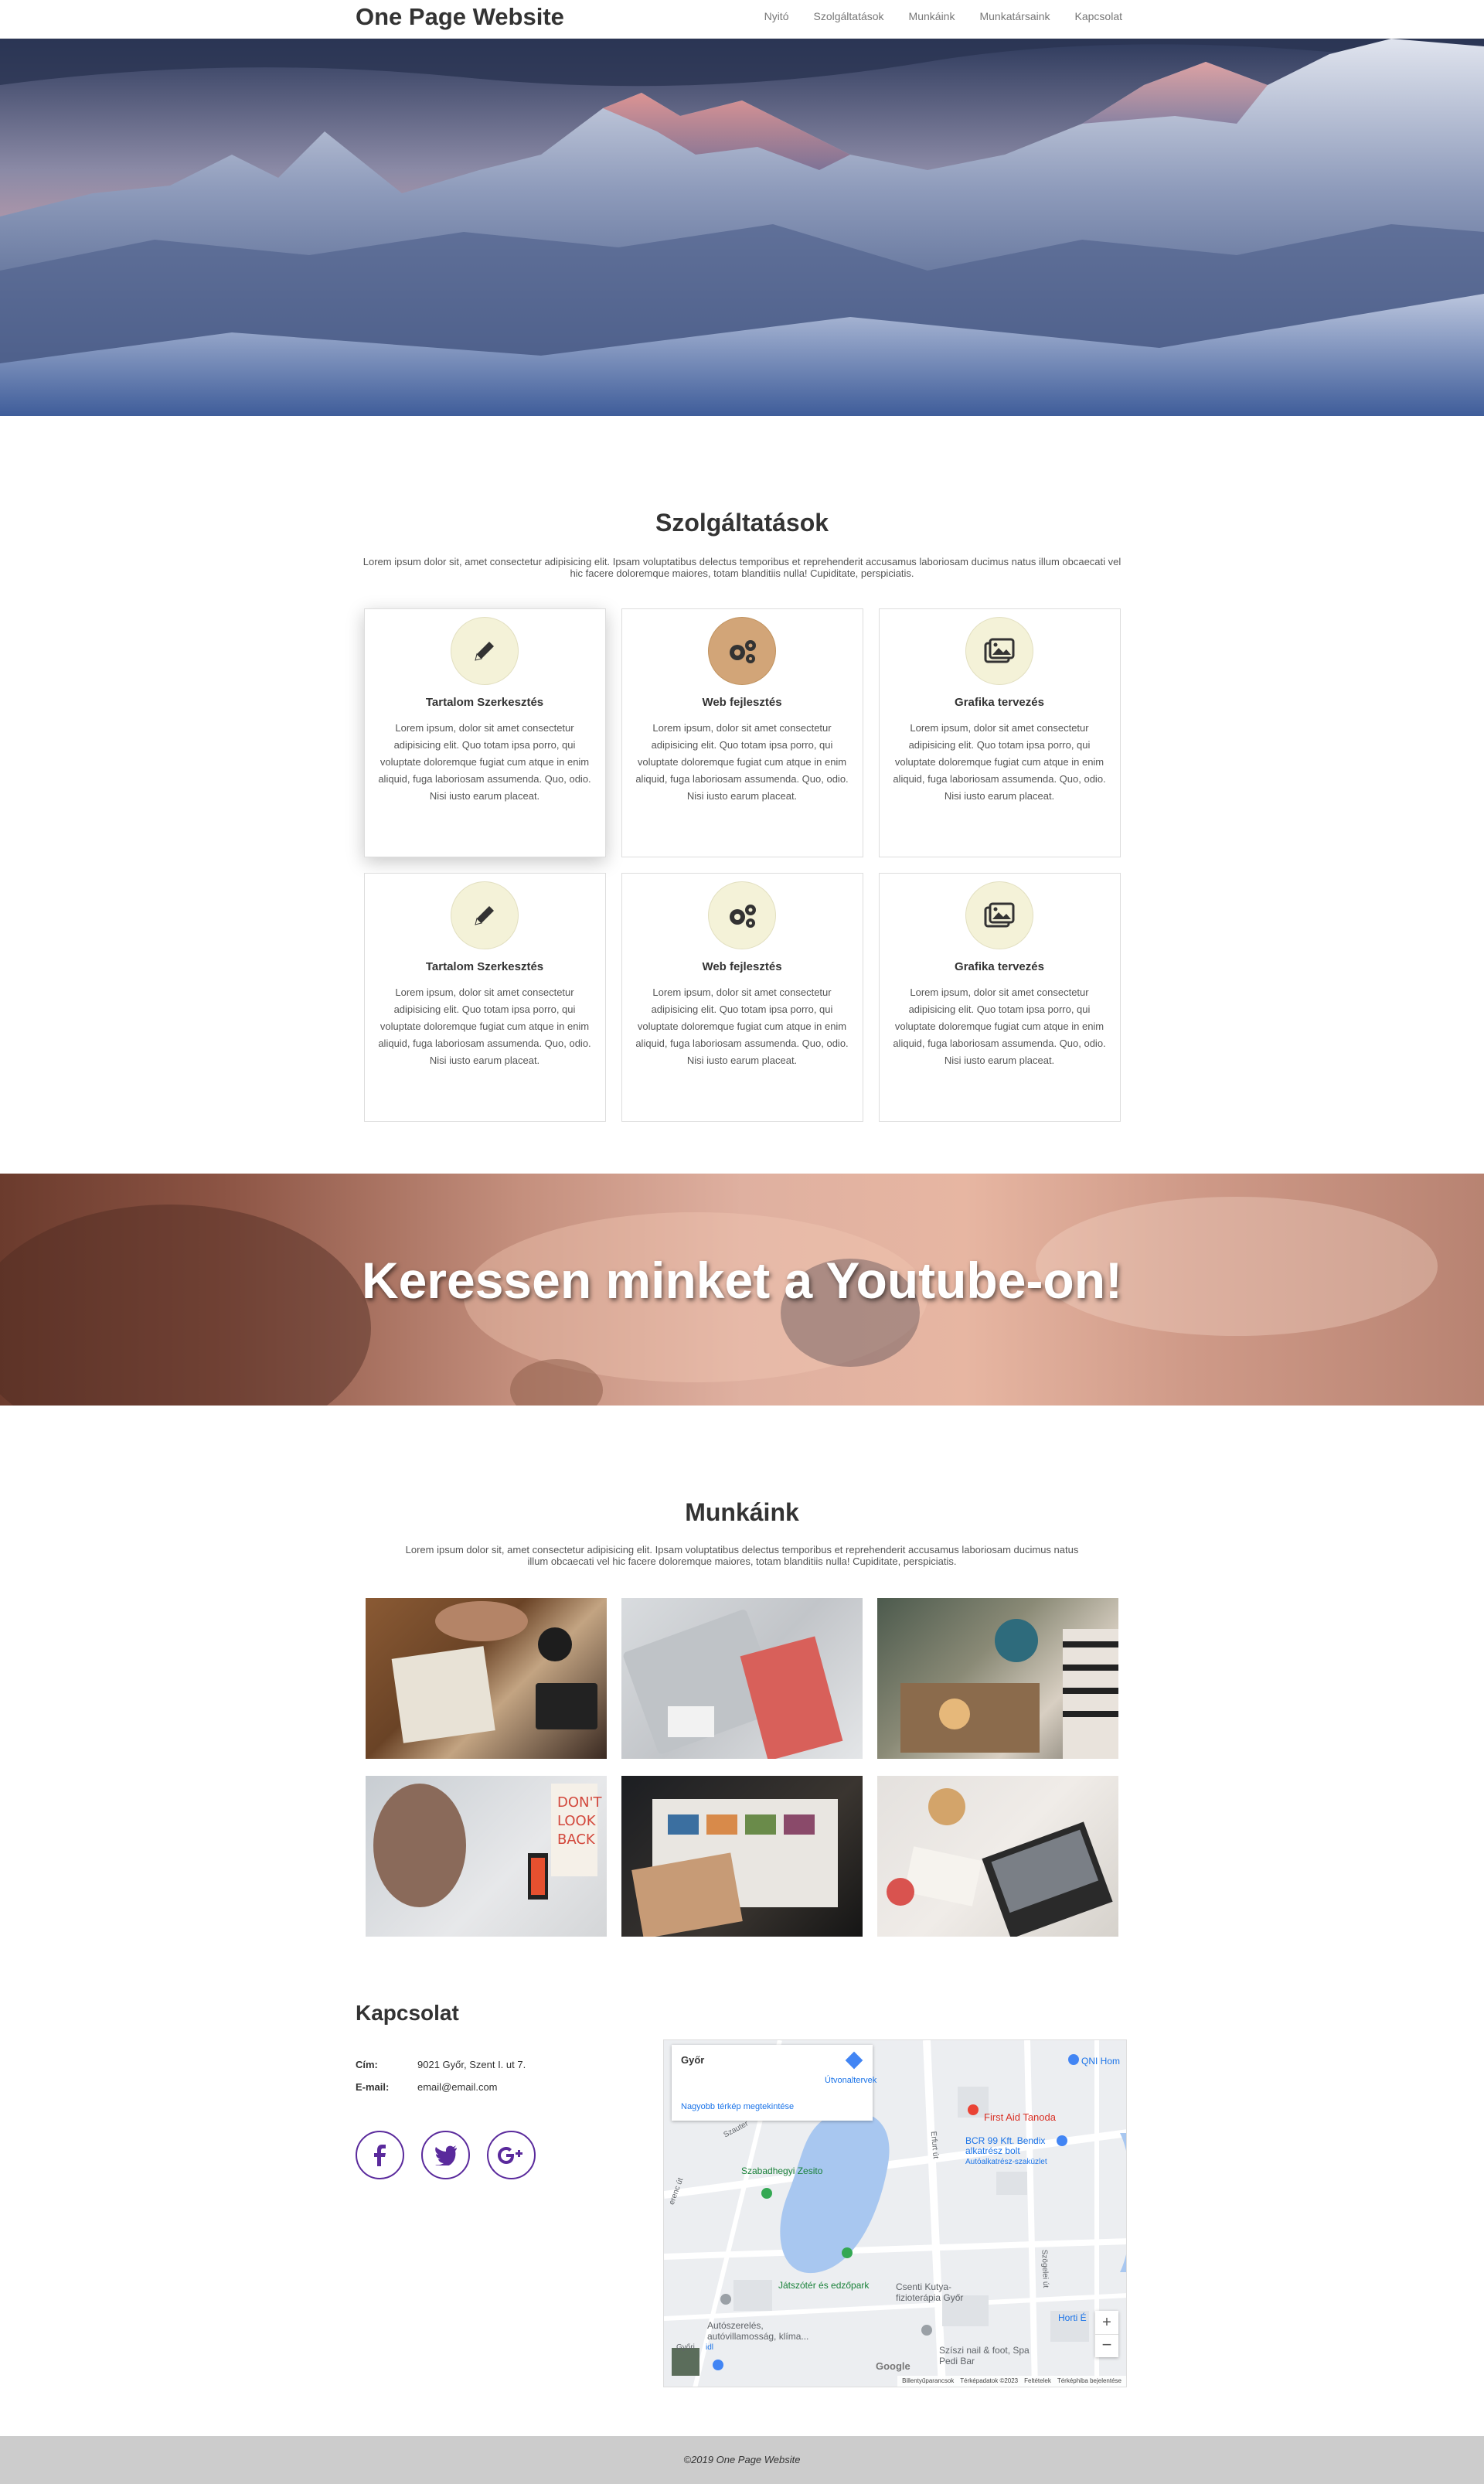  I want to click on notebook-desk-photo, so click(486, 1678).